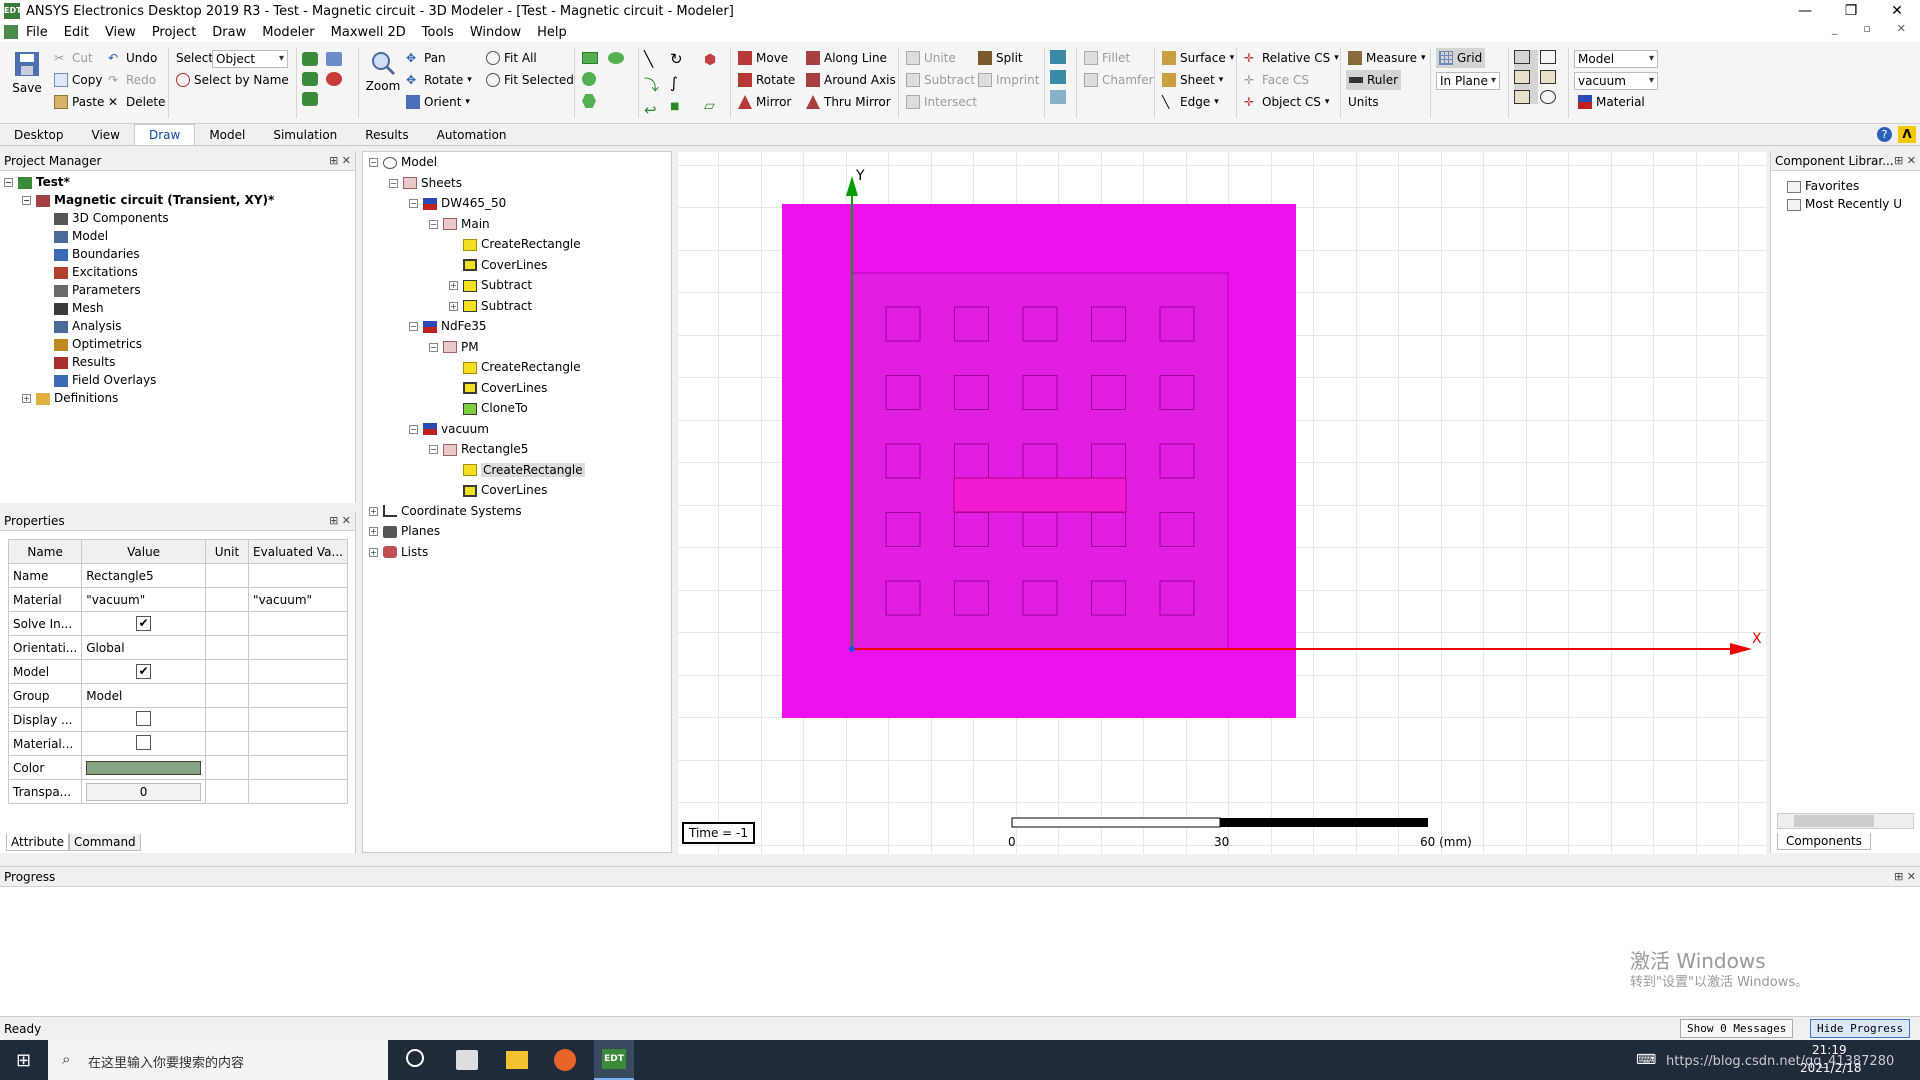 This screenshot has height=1080, width=1920. I want to click on tab-desktop: Desktop, so click(39, 135).